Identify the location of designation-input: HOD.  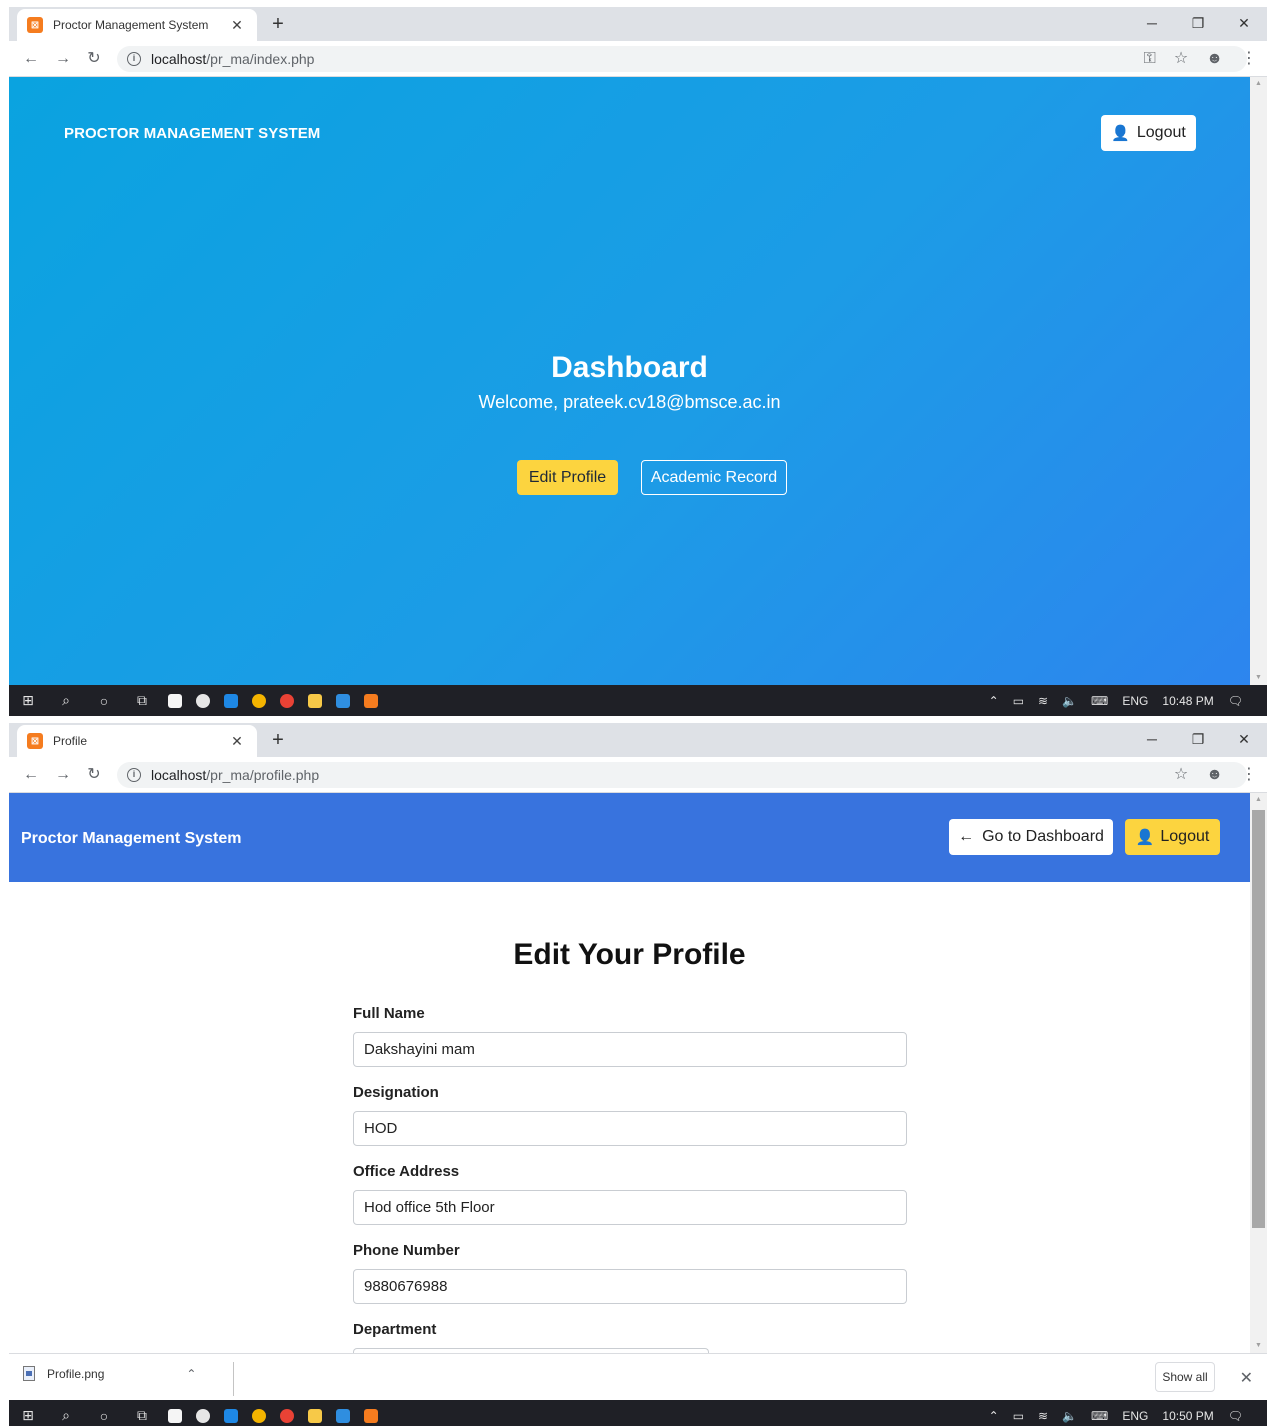
(630, 1128).